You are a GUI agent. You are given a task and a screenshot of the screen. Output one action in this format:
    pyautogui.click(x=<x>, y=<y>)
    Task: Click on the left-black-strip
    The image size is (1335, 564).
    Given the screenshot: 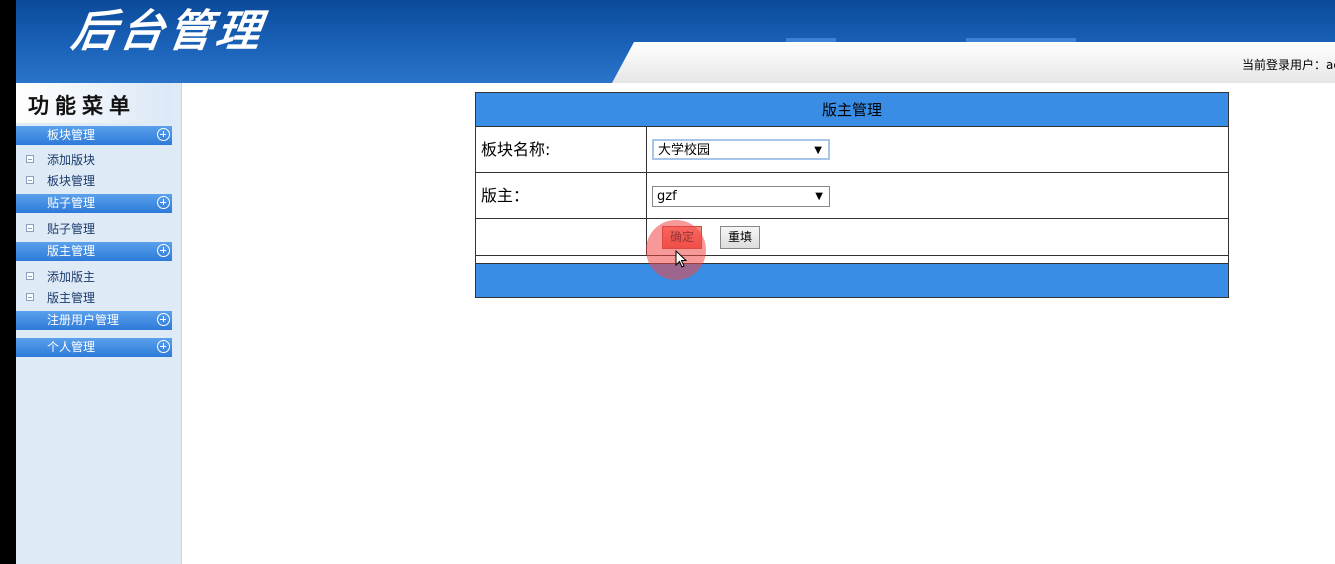 What is the action you would take?
    pyautogui.click(x=8, y=282)
    